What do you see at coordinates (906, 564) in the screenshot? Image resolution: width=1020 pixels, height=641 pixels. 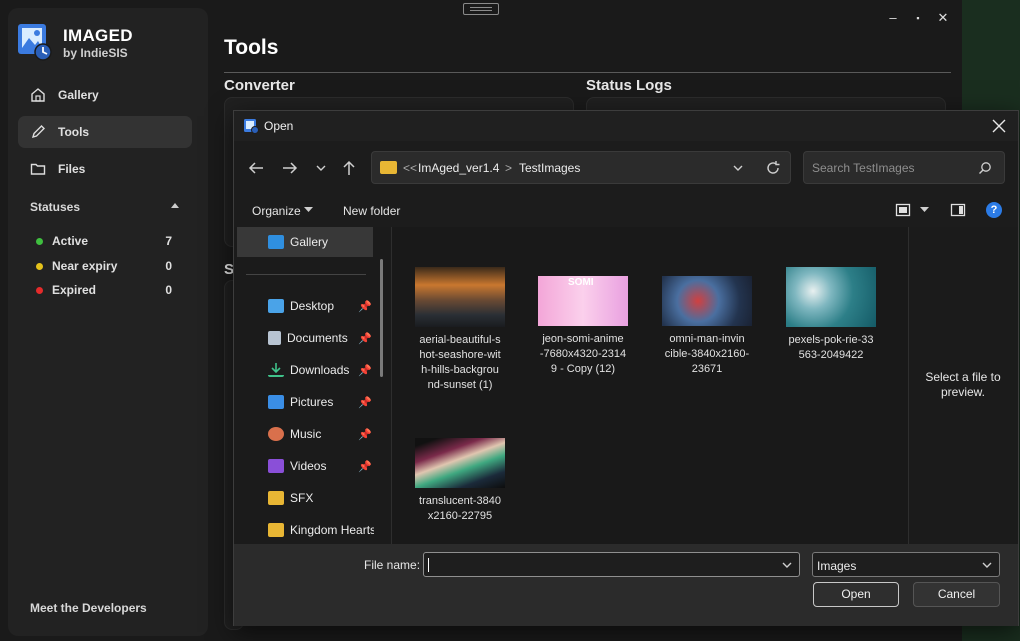 I see `file-type-select: Images` at bounding box center [906, 564].